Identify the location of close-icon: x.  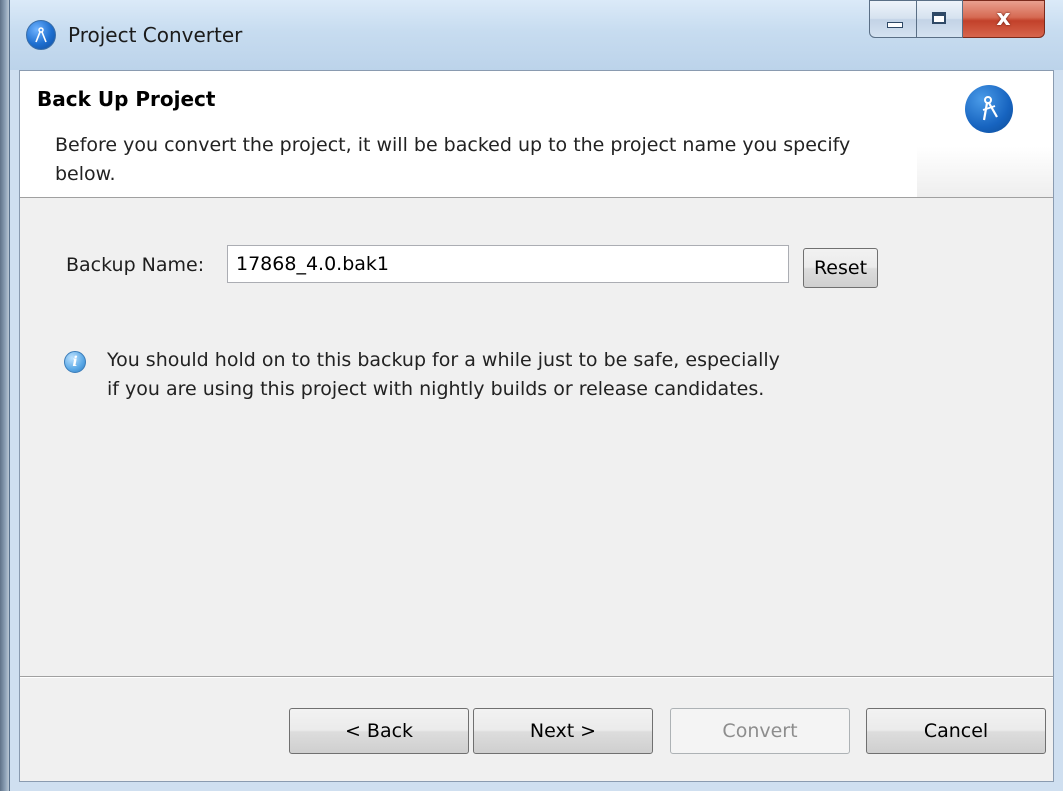
(1003, 18).